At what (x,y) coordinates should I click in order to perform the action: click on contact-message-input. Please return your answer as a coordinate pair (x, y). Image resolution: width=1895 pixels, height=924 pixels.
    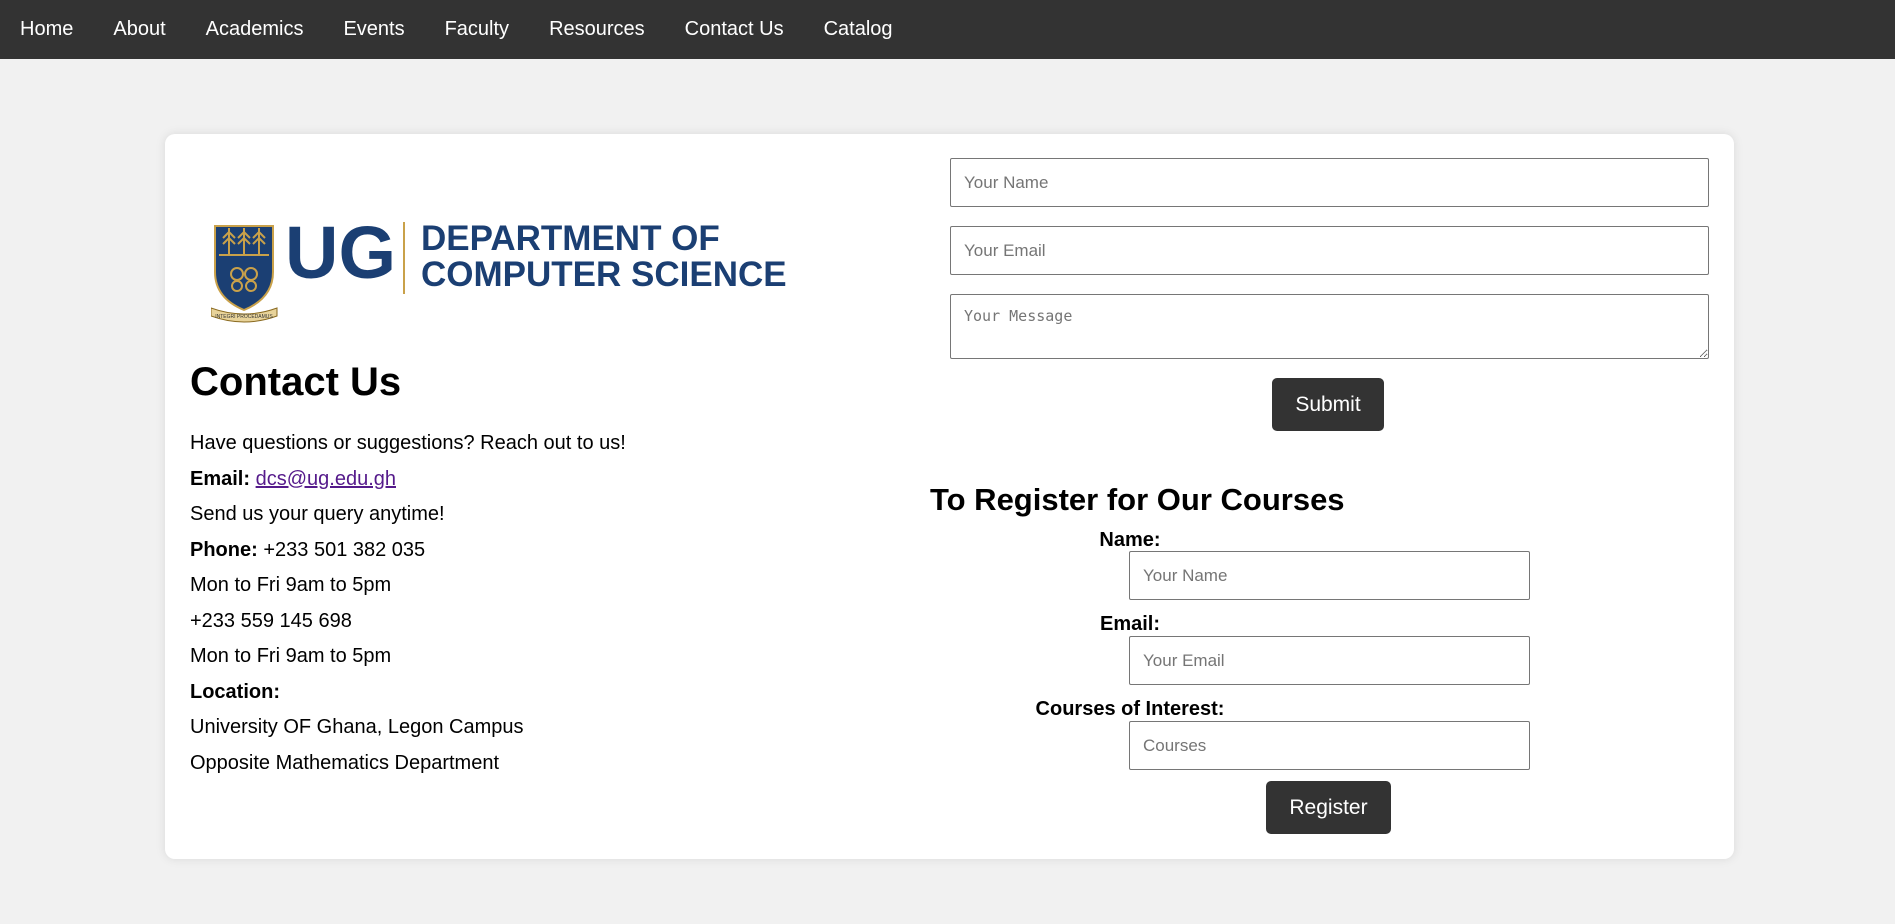
    Looking at the image, I should click on (1329, 326).